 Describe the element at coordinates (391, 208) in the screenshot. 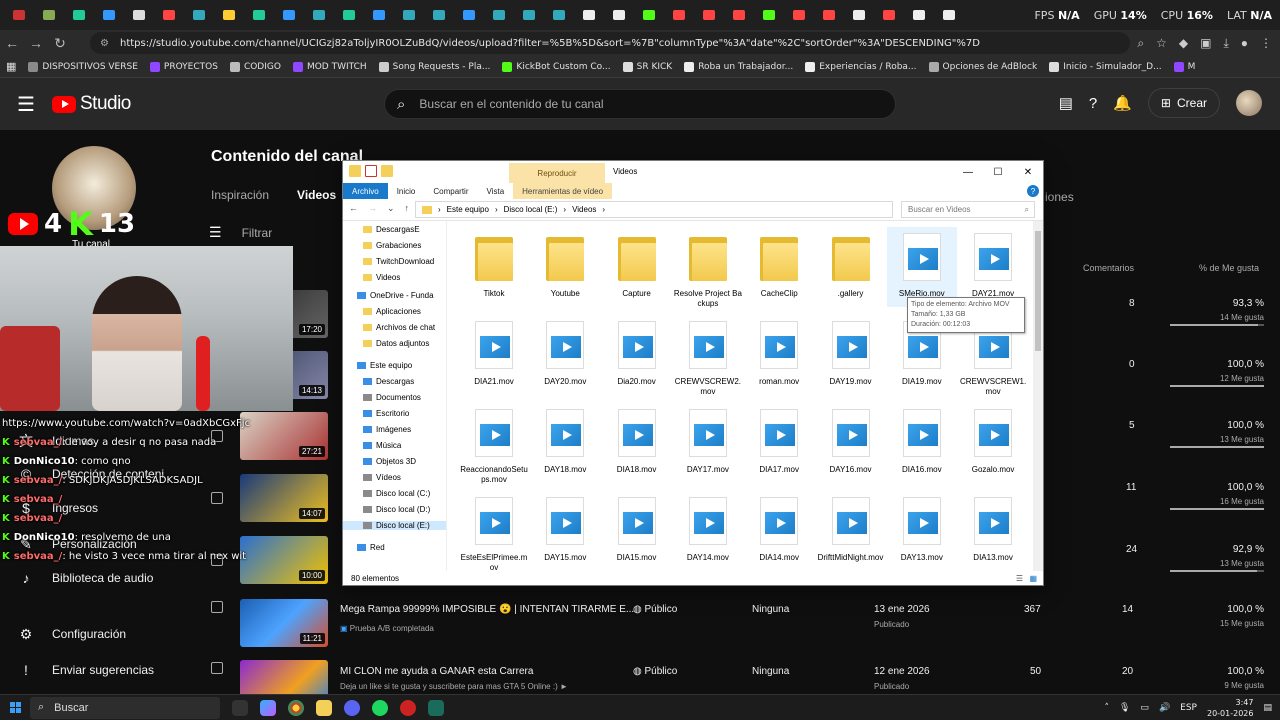

I see `recent-chevron-icon: ⌄` at that location.